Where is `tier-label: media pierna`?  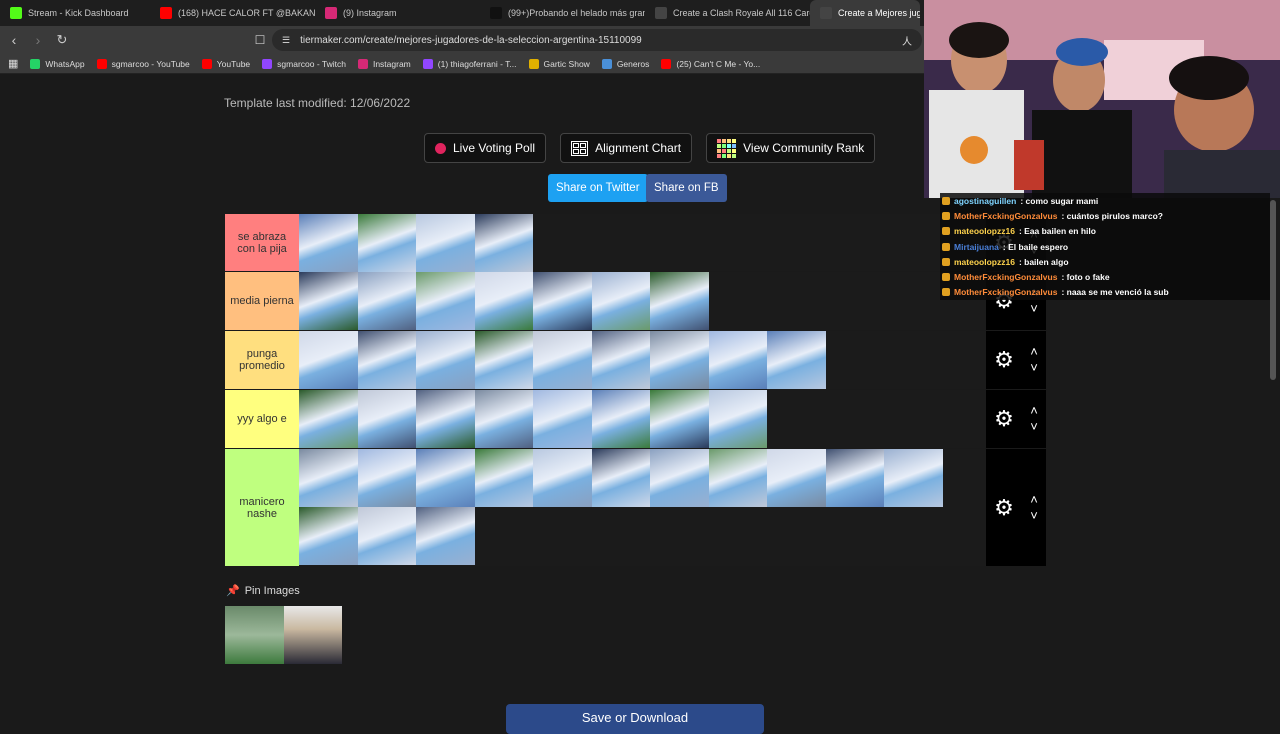 tier-label: media pierna is located at coordinates (262, 301).